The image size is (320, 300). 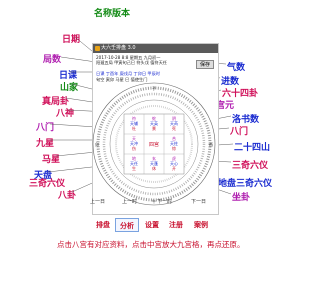 What do you see at coordinates (154, 128) in the screenshot?
I see `palace-gate: 景` at bounding box center [154, 128].